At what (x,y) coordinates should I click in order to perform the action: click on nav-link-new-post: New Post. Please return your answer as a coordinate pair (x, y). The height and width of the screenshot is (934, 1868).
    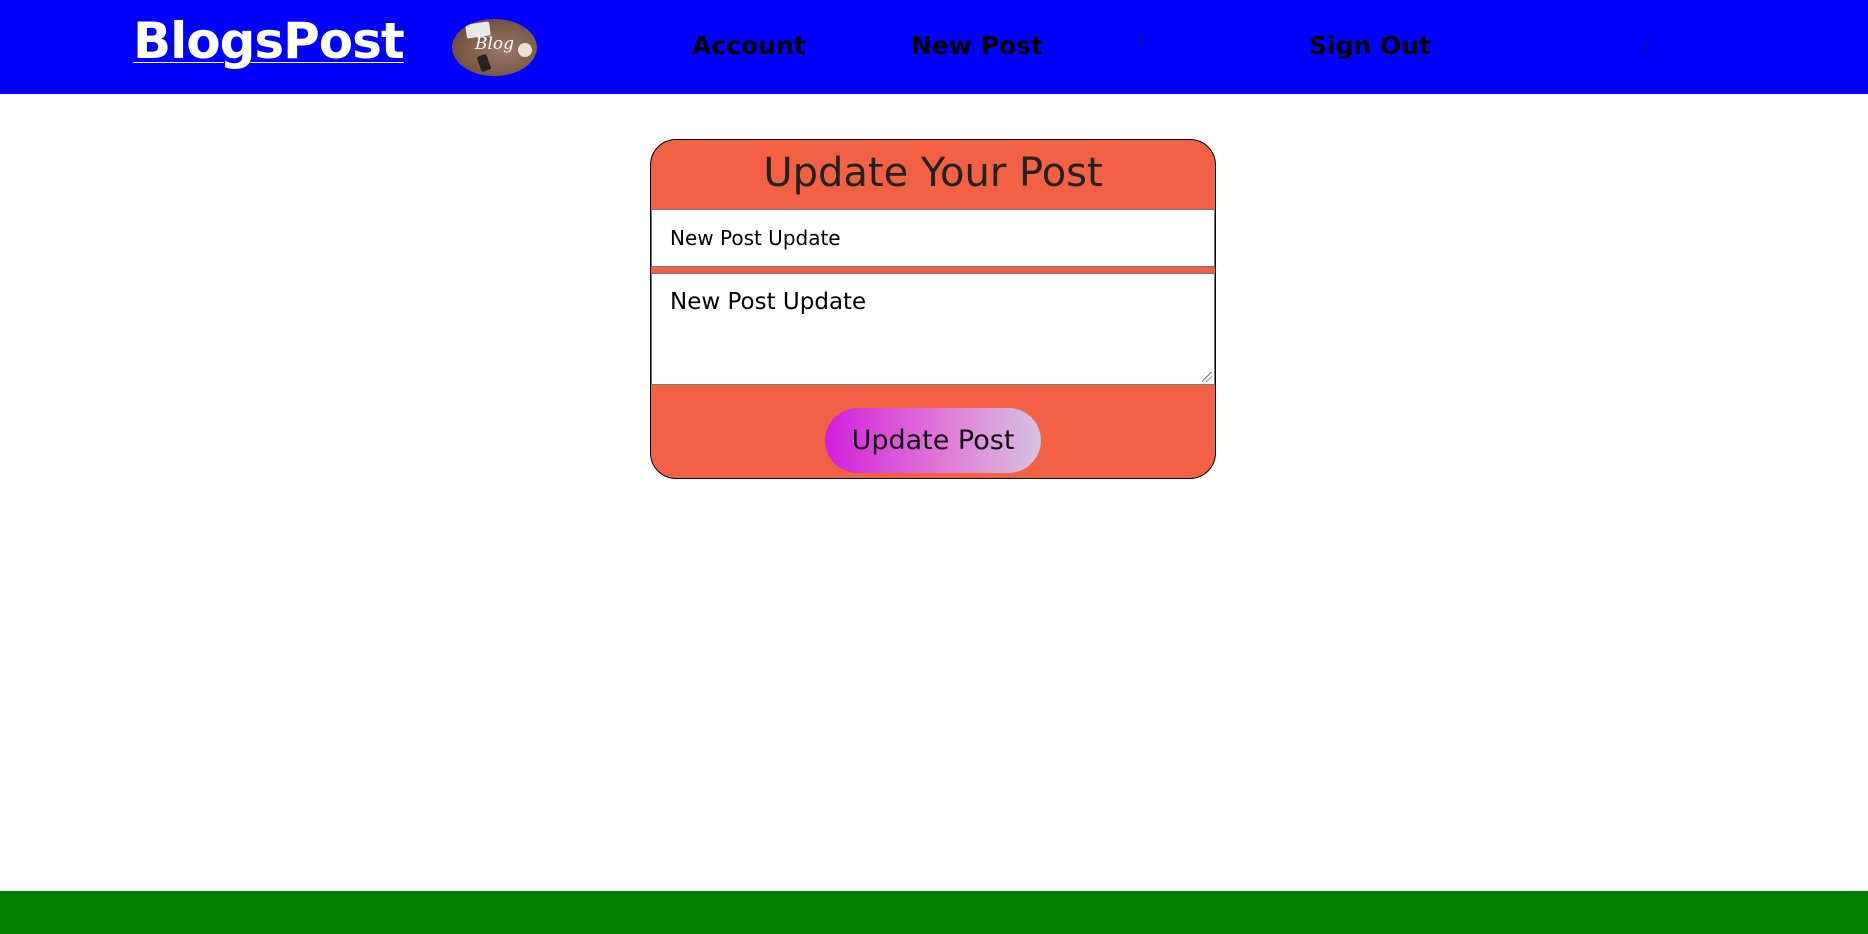
    Looking at the image, I should click on (977, 46).